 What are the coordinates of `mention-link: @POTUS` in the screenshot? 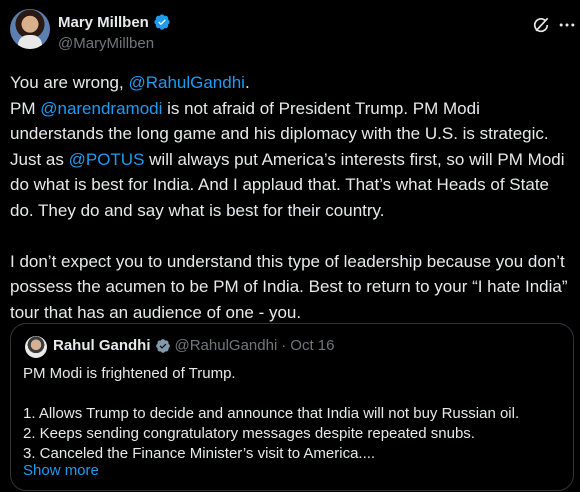 It's located at (107, 159).